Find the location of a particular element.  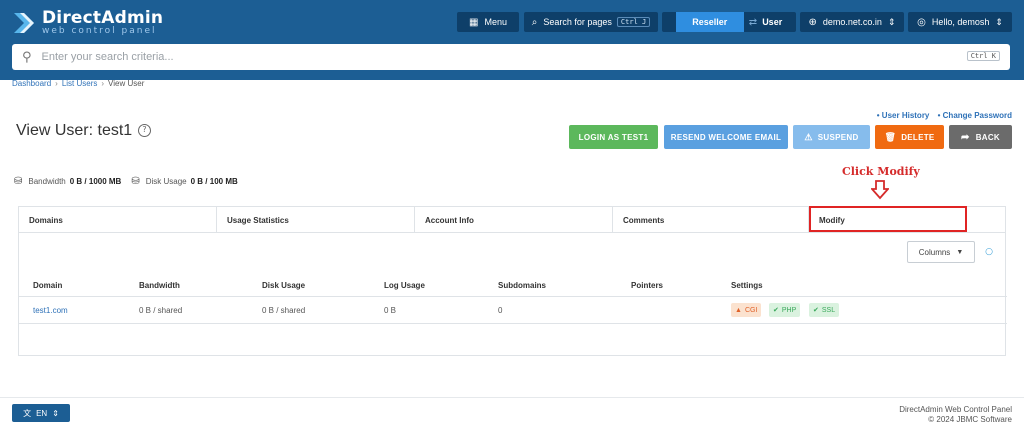

role-switch: Reseller ⇄ User is located at coordinates (729, 22).